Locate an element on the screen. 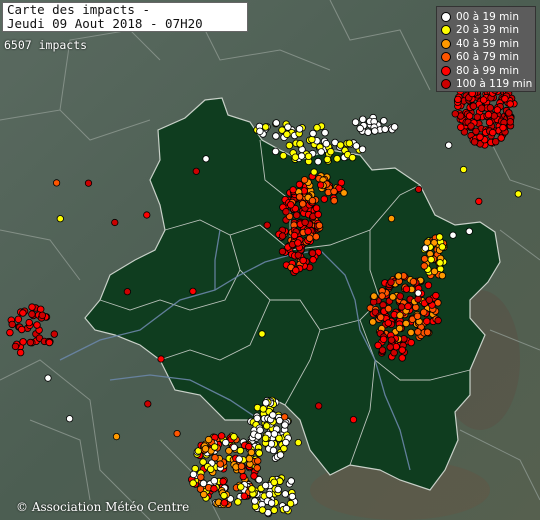  legend-item: 100 à 119 min is located at coordinates (488, 85).